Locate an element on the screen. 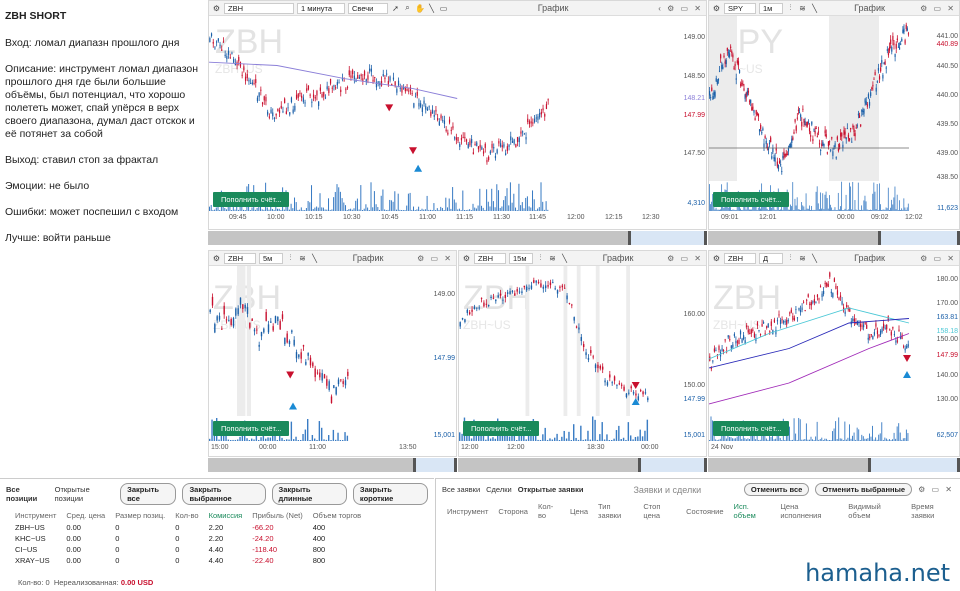 The height and width of the screenshot is (591, 960). price-tick: 147.99 is located at coordinates (694, 115).